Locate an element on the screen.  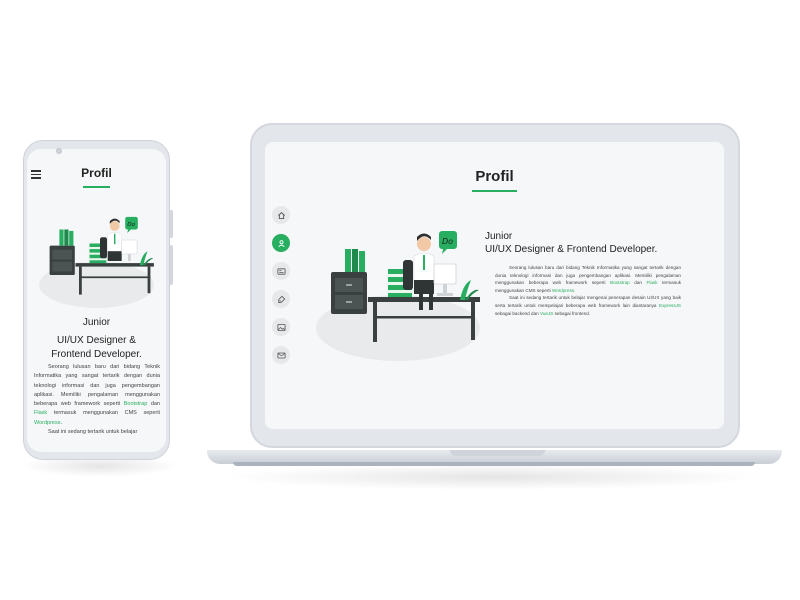
heading-line-2b: Frontend Developer. is located at coordinates (96, 354).